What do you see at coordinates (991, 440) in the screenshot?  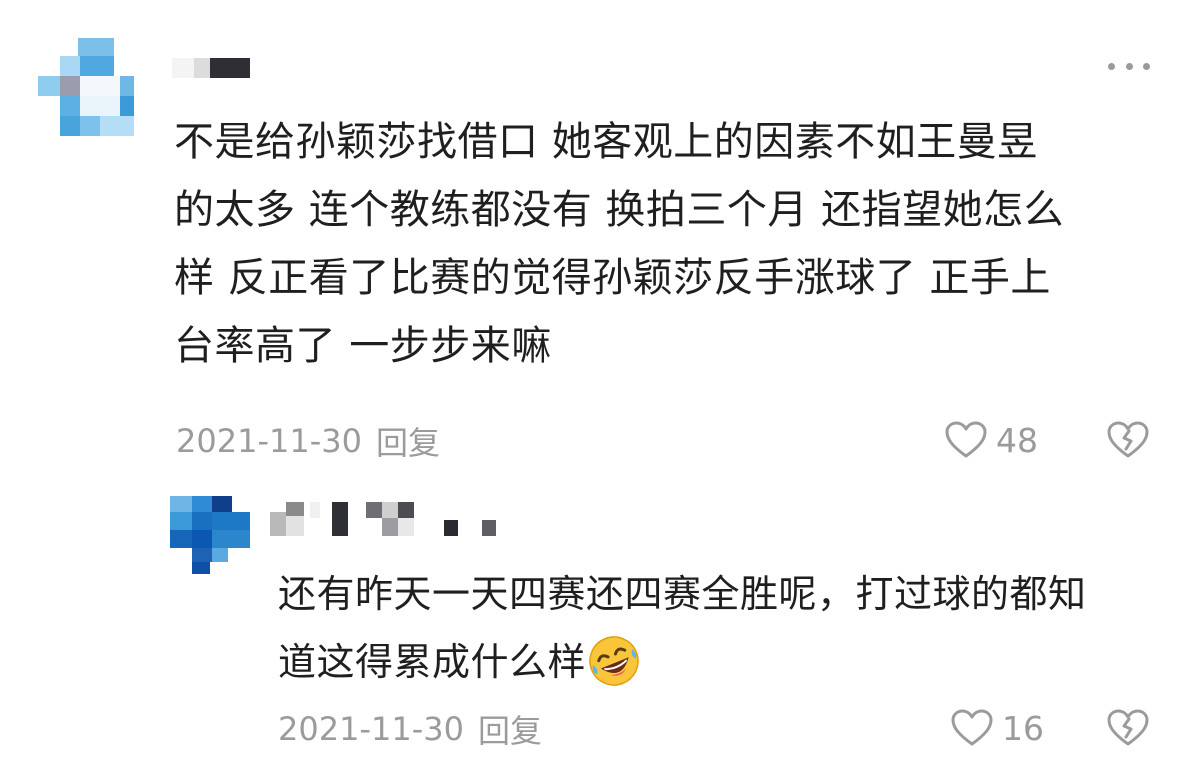 I see `like-button: 48` at bounding box center [991, 440].